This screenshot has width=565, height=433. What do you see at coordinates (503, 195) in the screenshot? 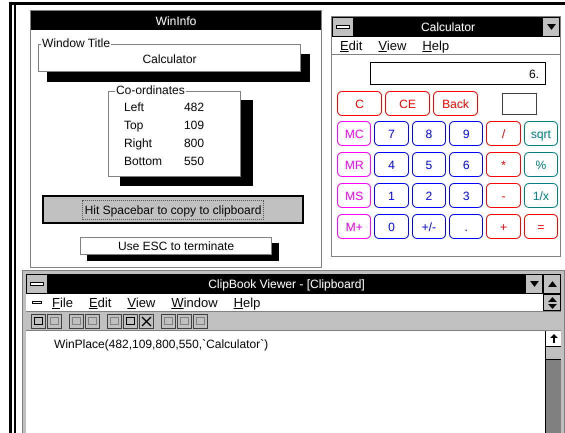
I see `calculator-key: -` at bounding box center [503, 195].